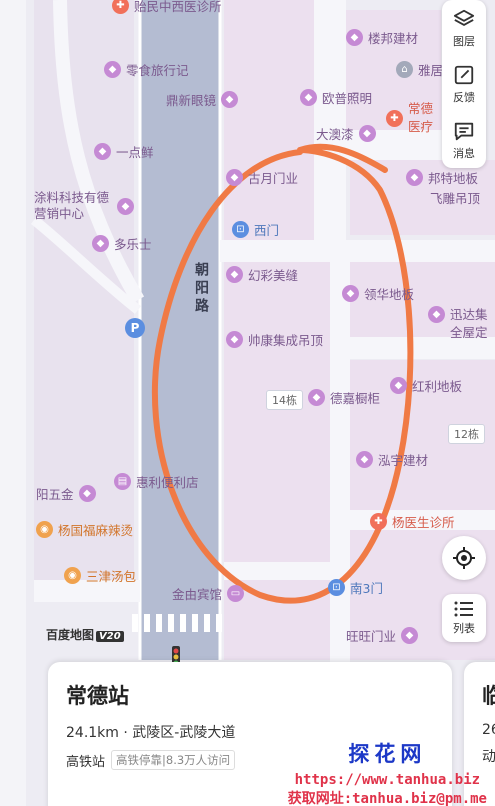  I want to click on poi-duole: ◆ 多乐士, so click(122, 243).